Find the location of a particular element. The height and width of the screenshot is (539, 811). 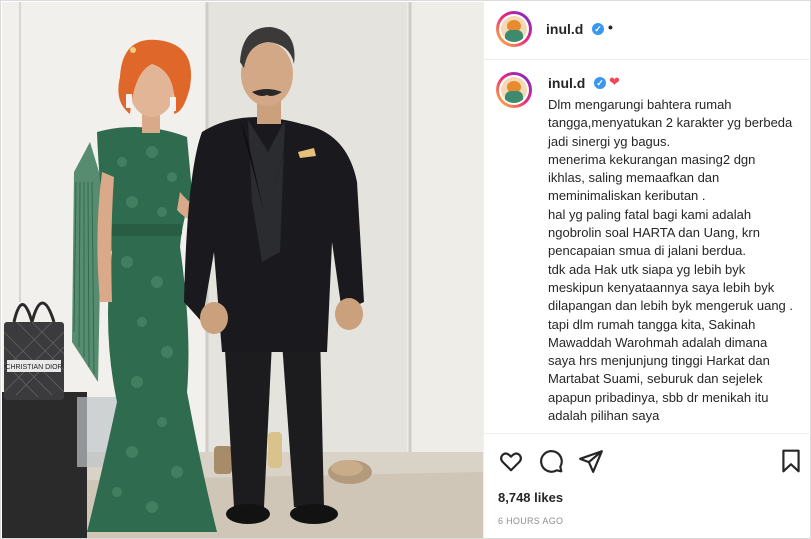

post-timestamp: 6 HOURS AGO is located at coordinates (530, 521).